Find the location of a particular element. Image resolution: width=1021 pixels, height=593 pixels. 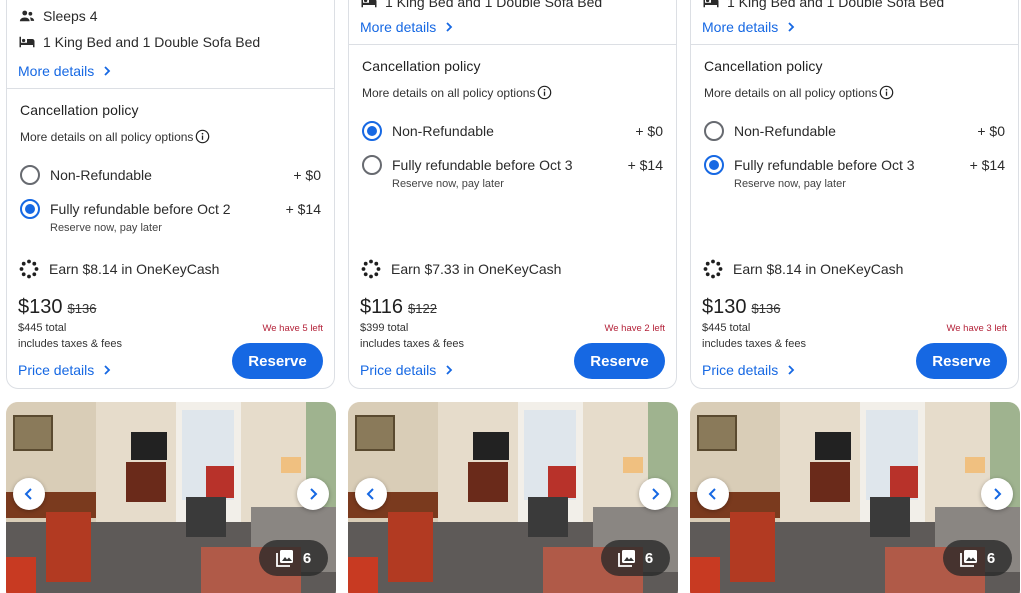

option-label: Fully refundable before Oct 2 is located at coordinates (140, 209).